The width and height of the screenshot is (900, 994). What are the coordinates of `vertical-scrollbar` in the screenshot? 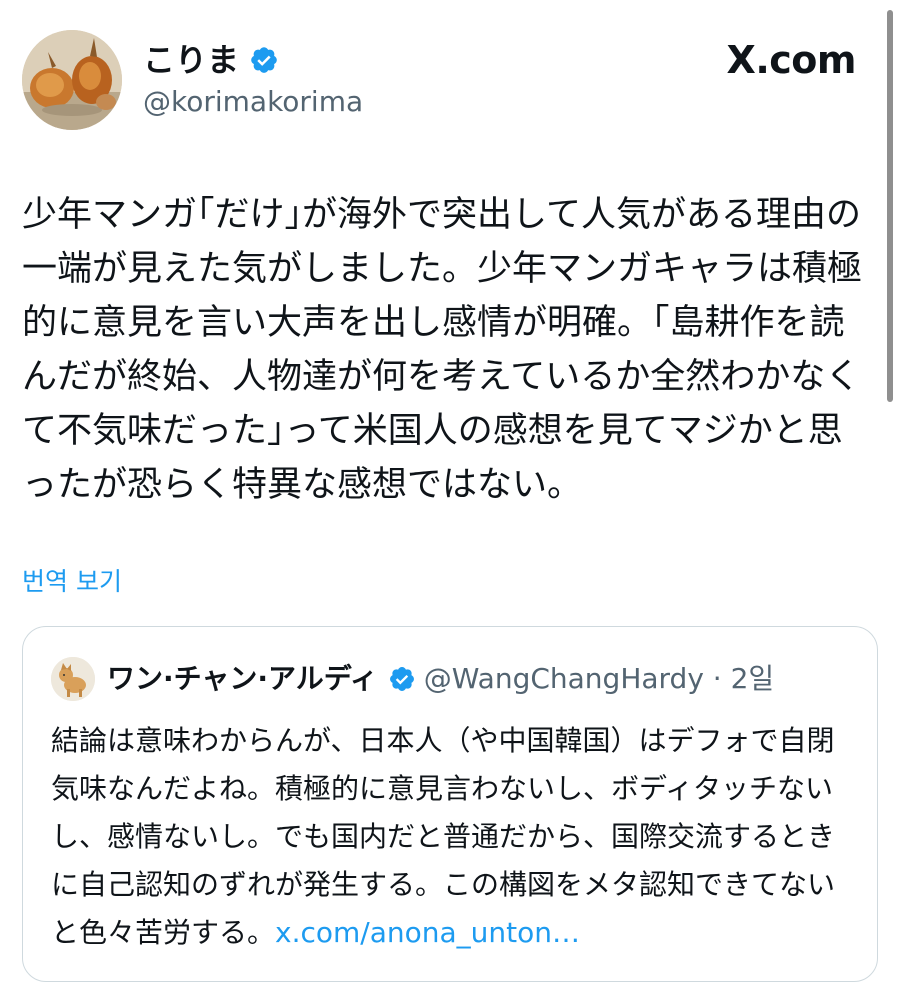 It's located at (893, 497).